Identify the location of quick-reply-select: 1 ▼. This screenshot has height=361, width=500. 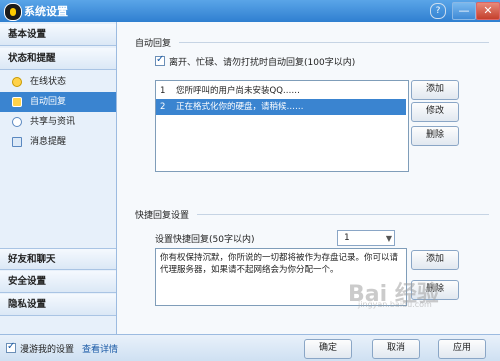
(366, 238).